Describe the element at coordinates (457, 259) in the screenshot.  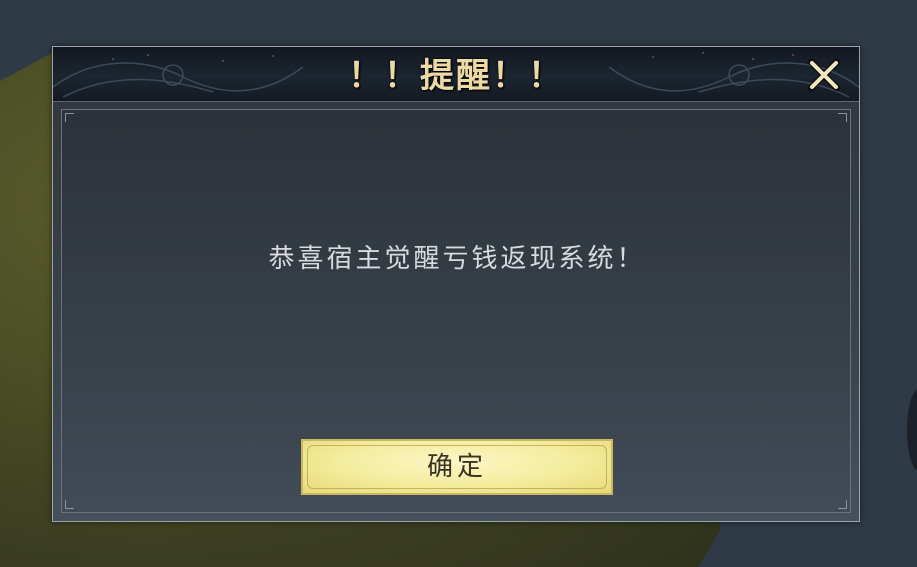
I see `dialog-message: 恭喜宿主觉醒亏钱返现系统！` at that location.